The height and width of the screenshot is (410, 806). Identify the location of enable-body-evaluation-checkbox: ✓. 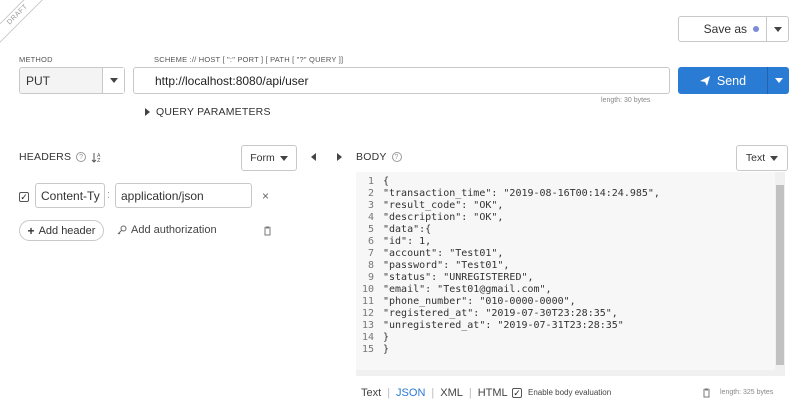
(517, 393).